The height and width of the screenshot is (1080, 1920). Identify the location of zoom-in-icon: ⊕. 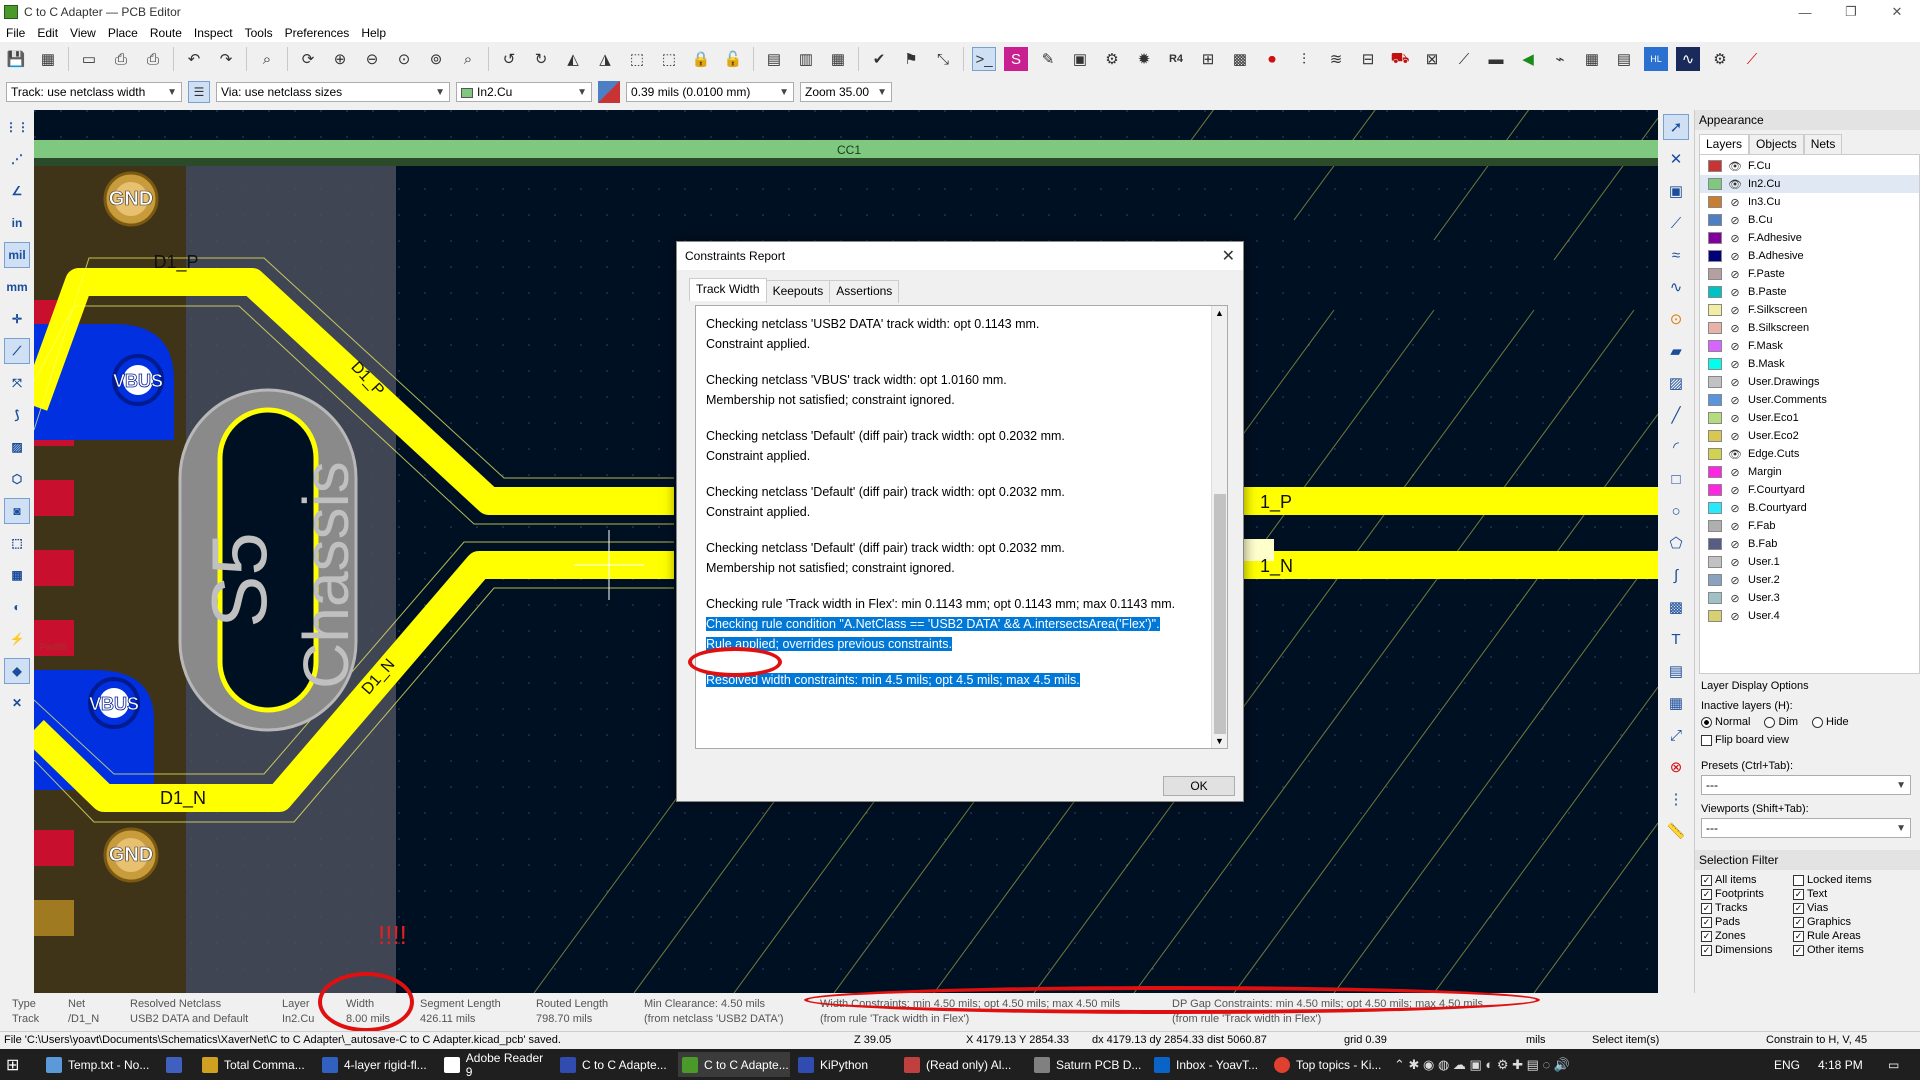
(340, 59).